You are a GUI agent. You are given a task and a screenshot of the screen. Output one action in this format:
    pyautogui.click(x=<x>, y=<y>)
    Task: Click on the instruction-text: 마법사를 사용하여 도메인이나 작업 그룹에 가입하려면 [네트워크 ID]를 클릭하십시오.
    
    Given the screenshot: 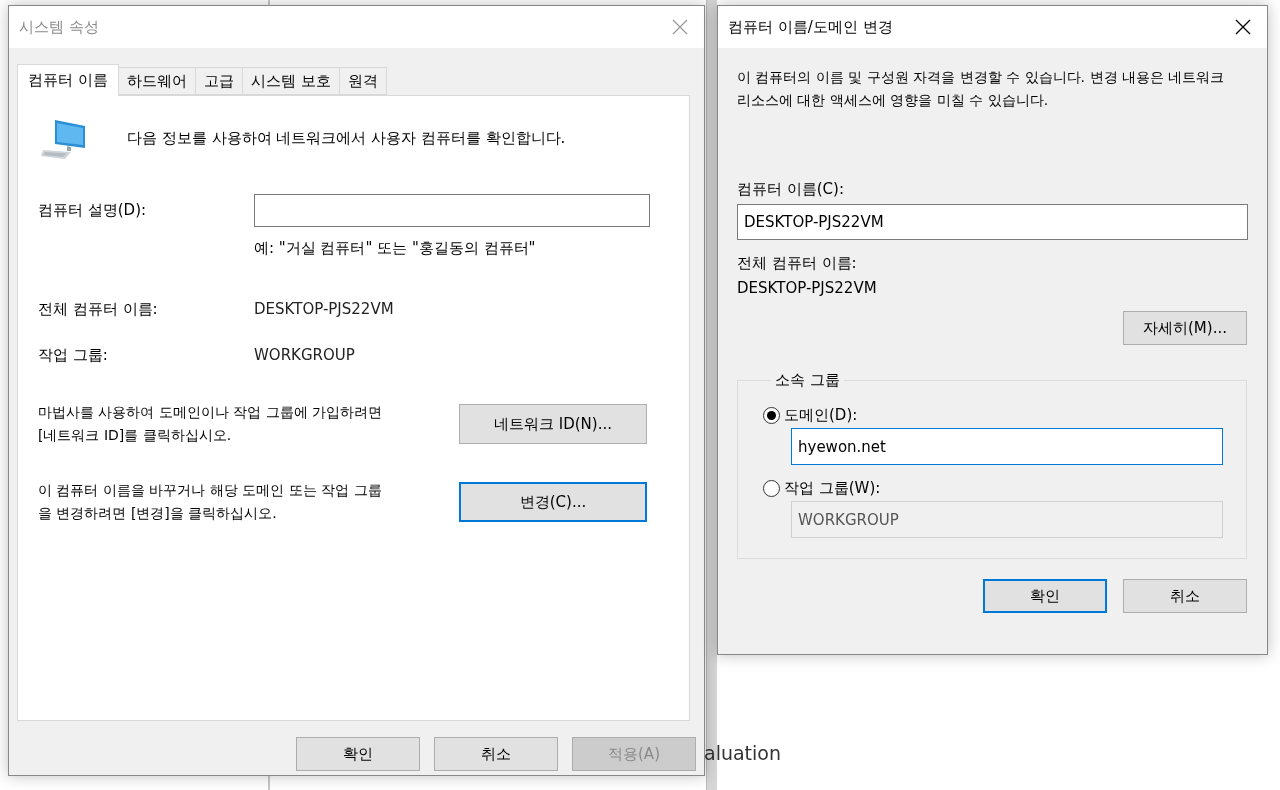 What is the action you would take?
    pyautogui.click(x=210, y=424)
    